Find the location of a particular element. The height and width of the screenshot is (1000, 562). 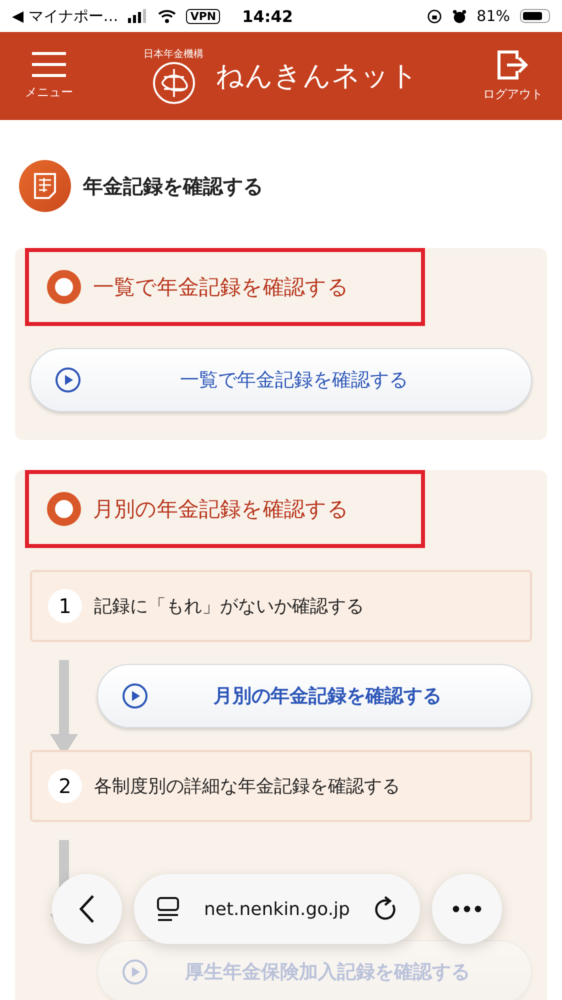

record-button: 月別の年金記録を確認する is located at coordinates (314, 696).